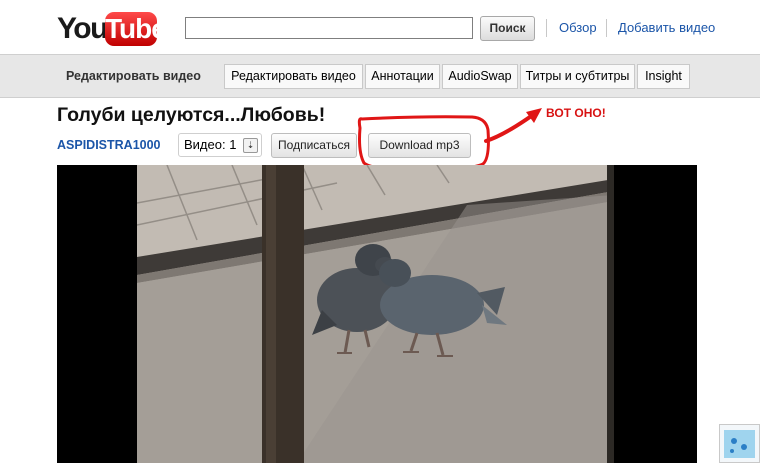 The width and height of the screenshot is (760, 467). Describe the element at coordinates (191, 115) in the screenshot. I see `video-title: Голуби целуются...Любовь!` at that location.